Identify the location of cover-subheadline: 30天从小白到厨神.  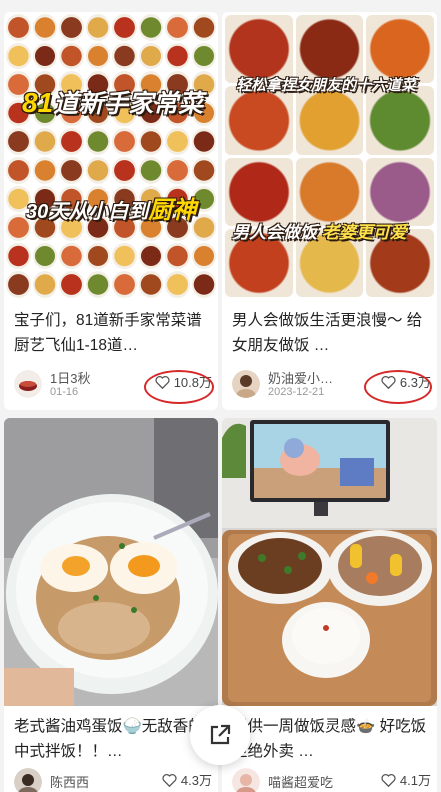
(111, 210).